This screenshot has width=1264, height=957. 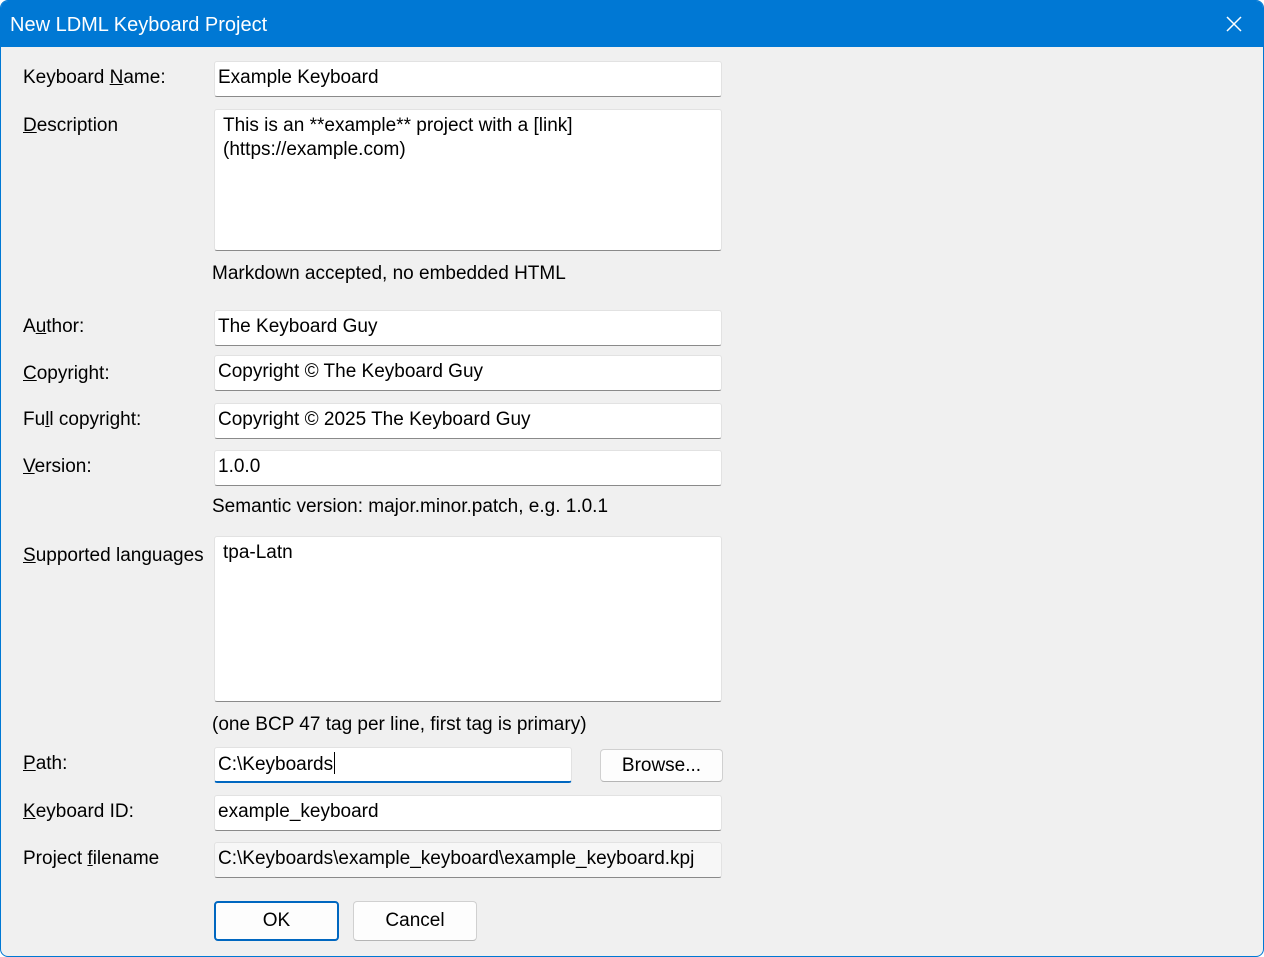 What do you see at coordinates (91, 858) in the screenshot?
I see `project-filename-label: Project filename` at bounding box center [91, 858].